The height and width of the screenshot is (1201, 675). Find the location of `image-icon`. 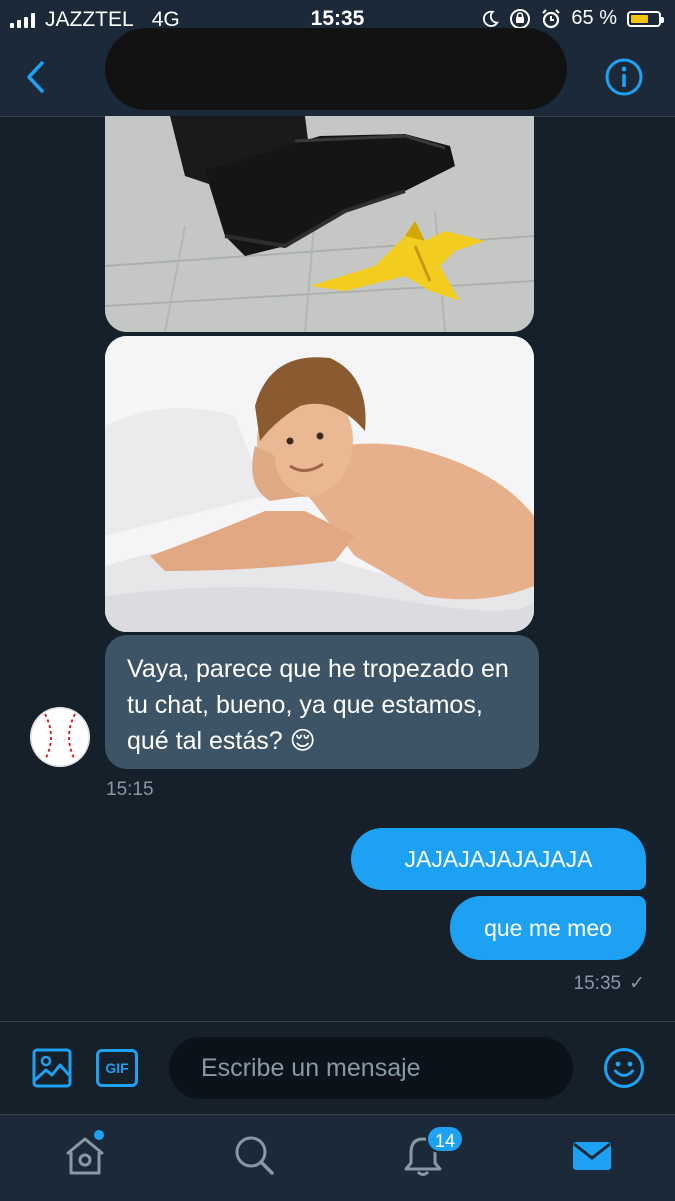

image-icon is located at coordinates (52, 1068).